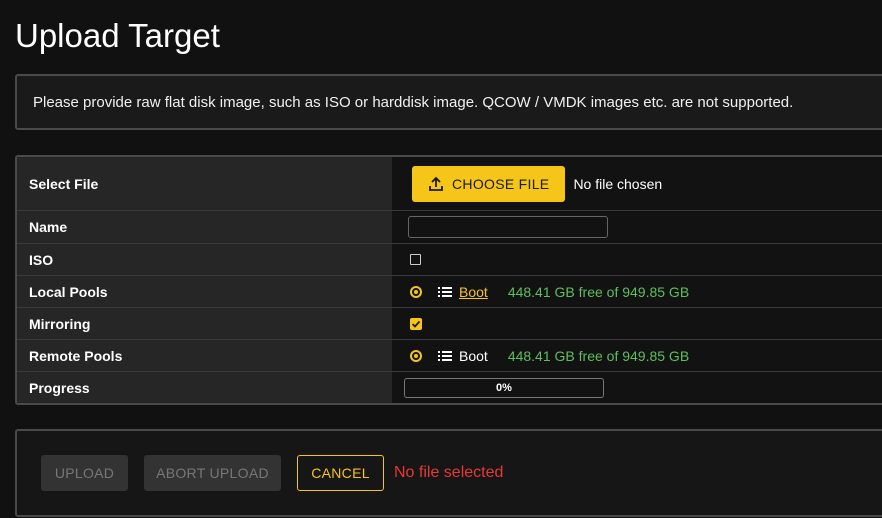  Describe the element at coordinates (204, 183) in the screenshot. I see `select-file-label: Select File` at that location.